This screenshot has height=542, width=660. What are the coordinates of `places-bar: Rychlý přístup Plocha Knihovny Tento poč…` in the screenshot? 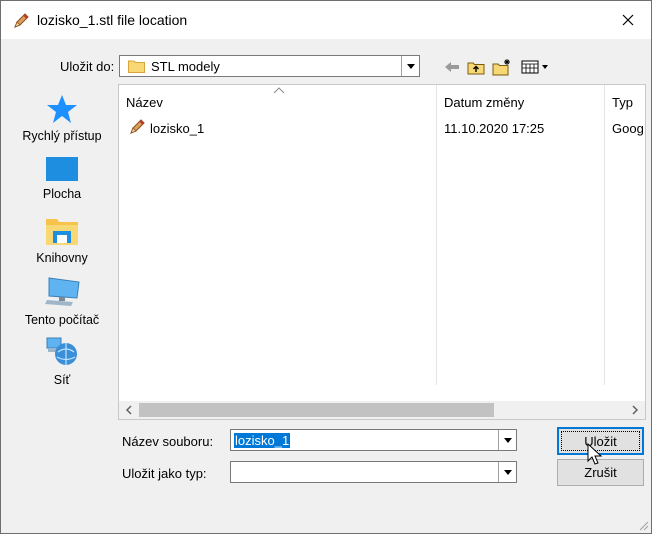 It's located at (62, 249).